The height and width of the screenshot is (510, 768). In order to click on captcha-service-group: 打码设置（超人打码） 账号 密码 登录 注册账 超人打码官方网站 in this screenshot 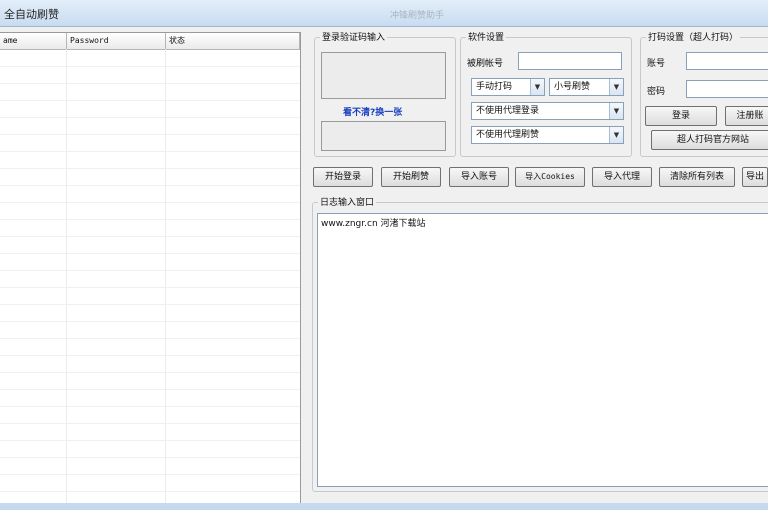, I will do `click(704, 93)`.